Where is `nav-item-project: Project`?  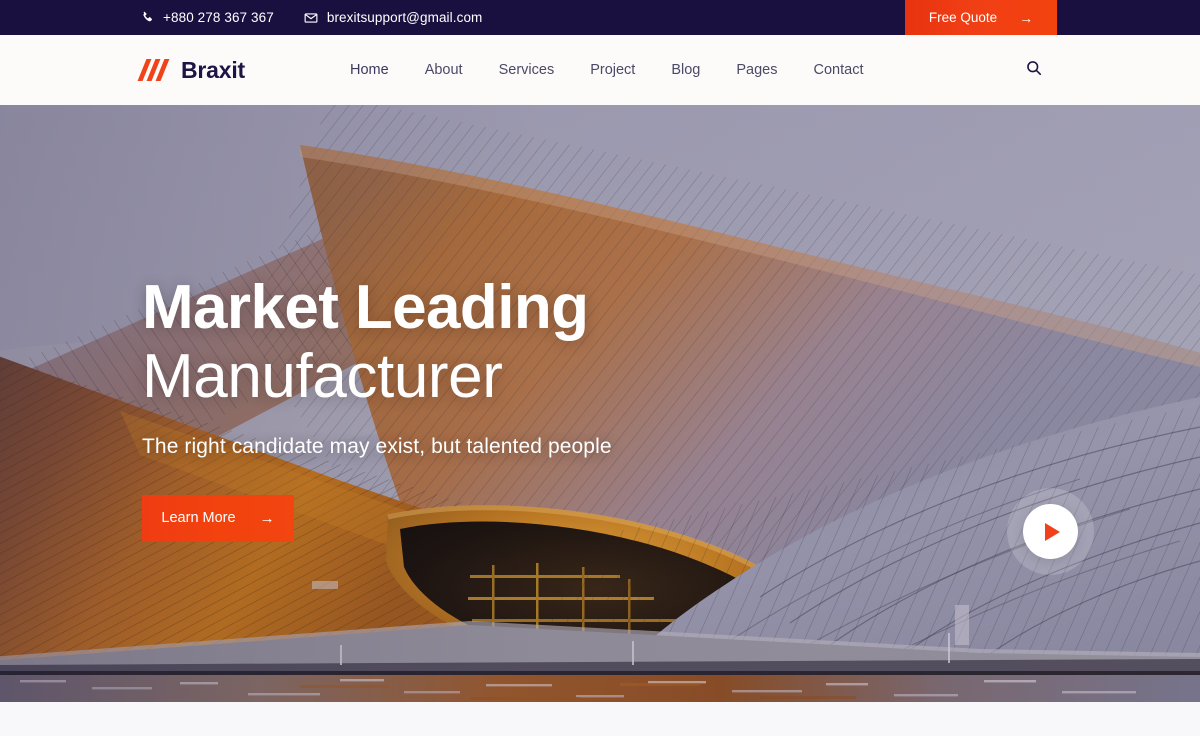
nav-item-project: Project is located at coordinates (612, 70).